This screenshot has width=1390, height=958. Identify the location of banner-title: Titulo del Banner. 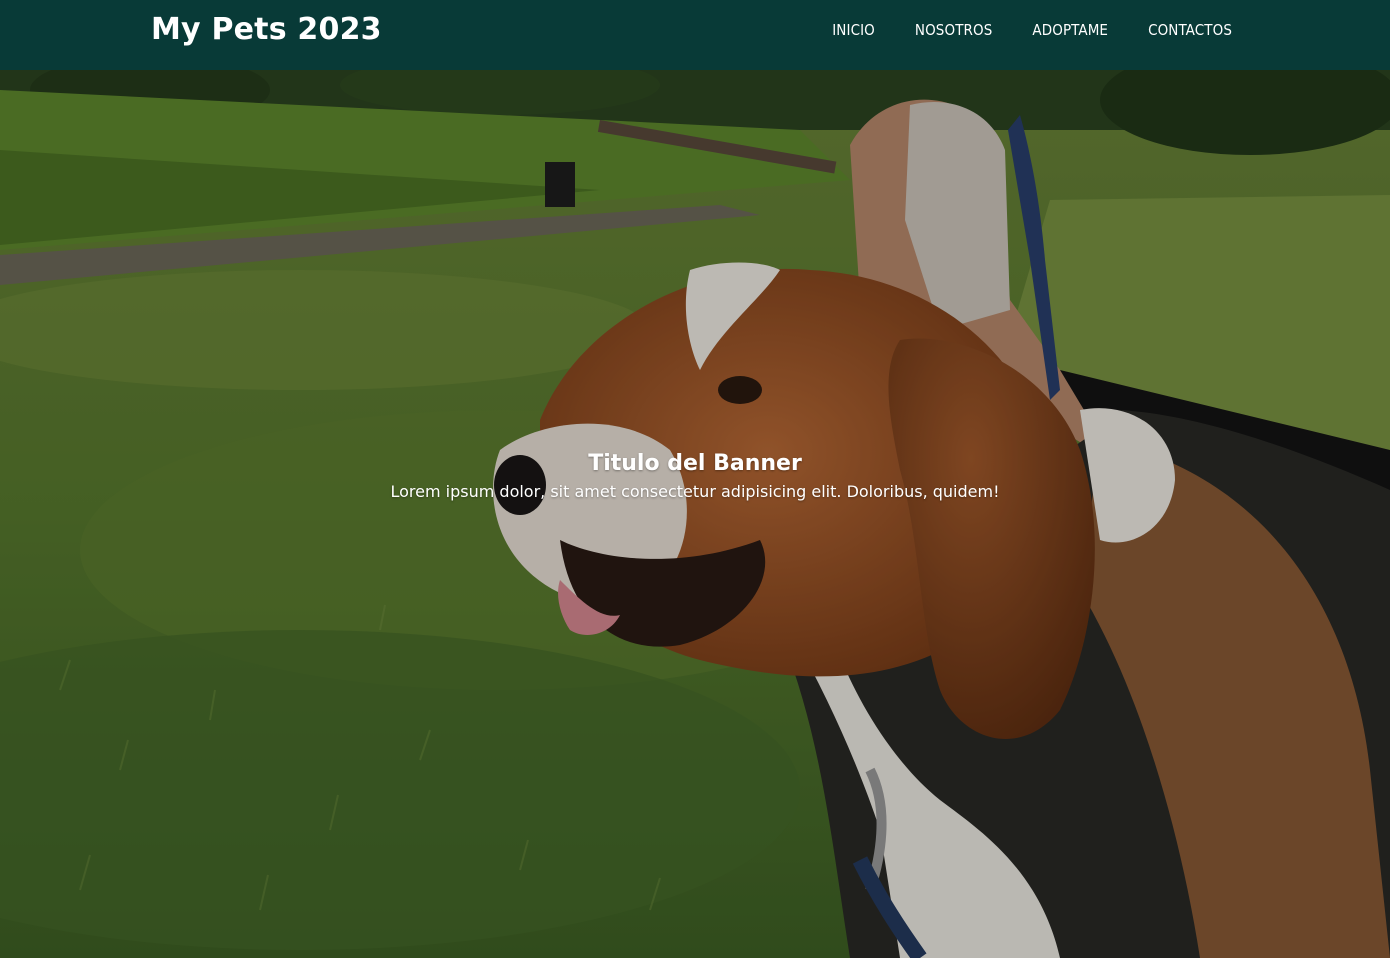
(695, 463).